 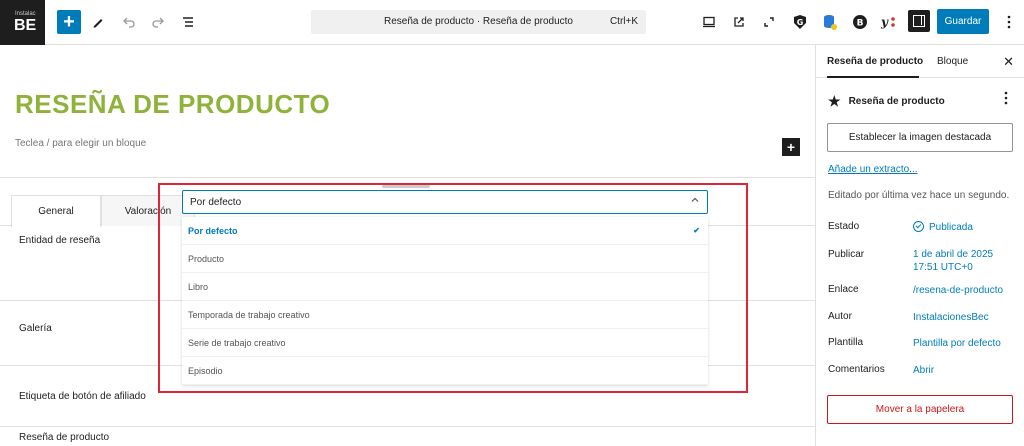 I want to click on b-plugin-icon: B, so click(x=860, y=22).